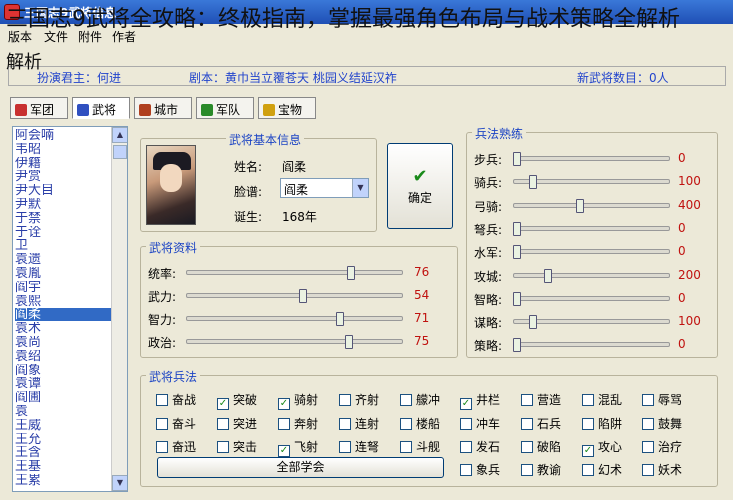 This screenshot has height=500, width=733. Describe the element at coordinates (541, 469) in the screenshot. I see `skill-checkbox: 教谕` at that location.